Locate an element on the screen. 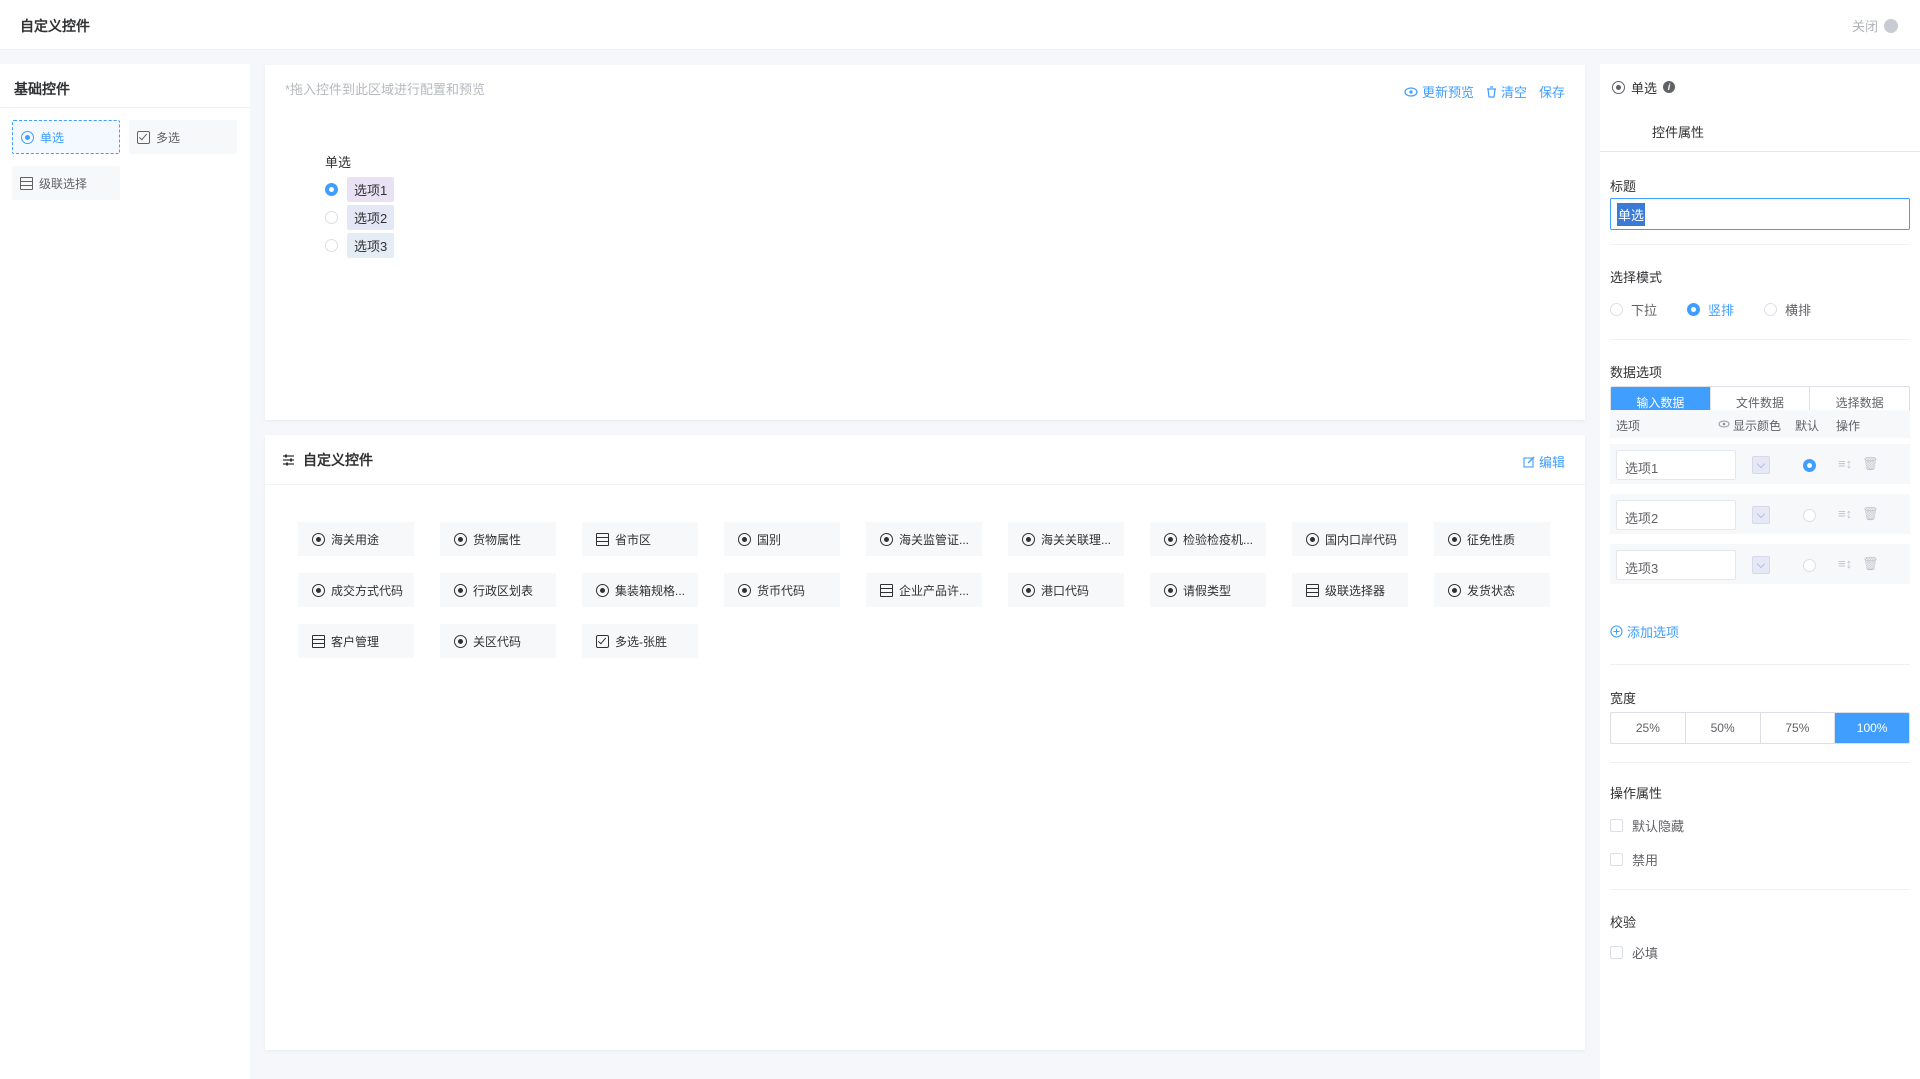  update-preview-label: 更新预览 is located at coordinates (1447, 92).